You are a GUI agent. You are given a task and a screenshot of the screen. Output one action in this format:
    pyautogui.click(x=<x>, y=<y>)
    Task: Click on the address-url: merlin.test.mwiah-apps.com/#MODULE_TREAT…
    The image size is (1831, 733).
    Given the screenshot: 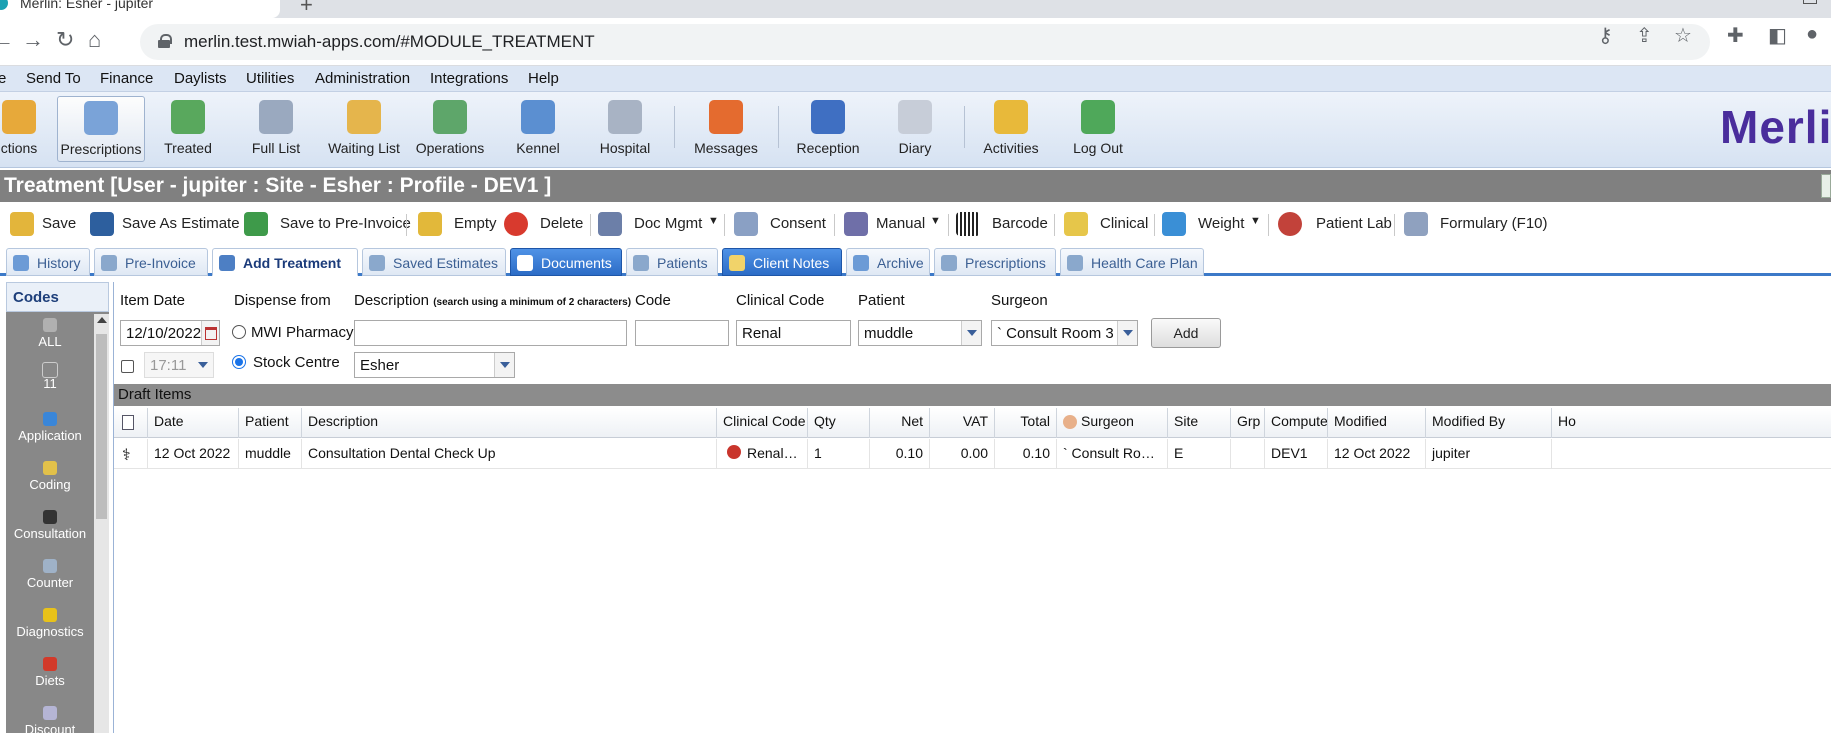 What is the action you would take?
    pyautogui.click(x=389, y=42)
    